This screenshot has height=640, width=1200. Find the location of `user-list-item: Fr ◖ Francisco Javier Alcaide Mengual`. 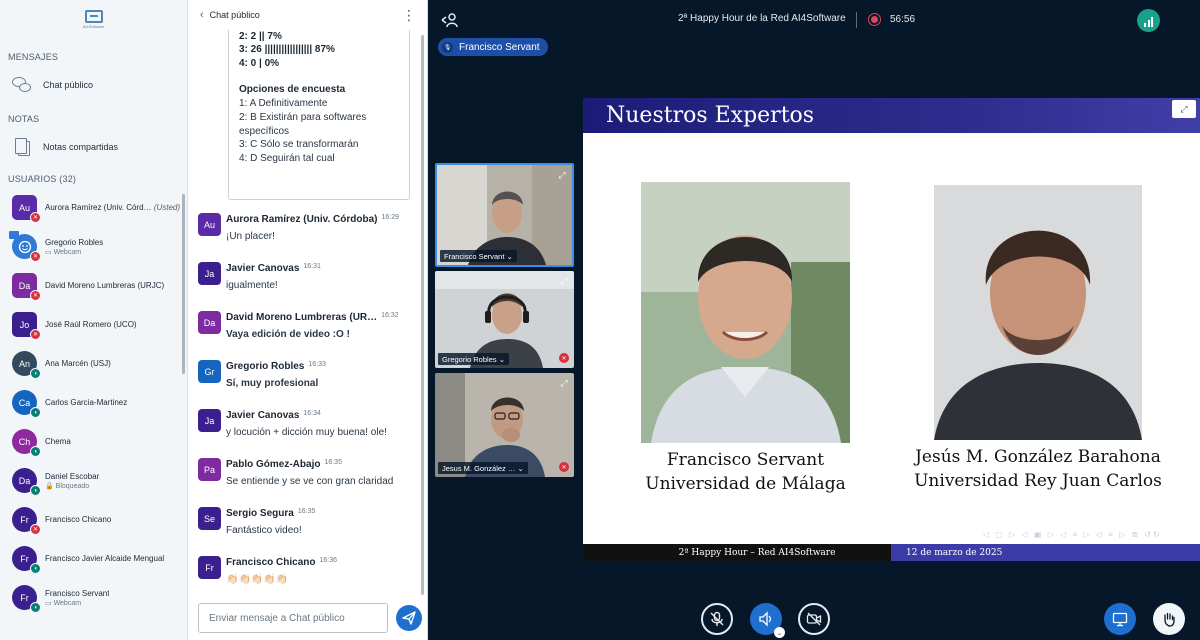

user-list-item: Fr ◖ Francisco Javier Alcaide Mengual is located at coordinates (93, 558).